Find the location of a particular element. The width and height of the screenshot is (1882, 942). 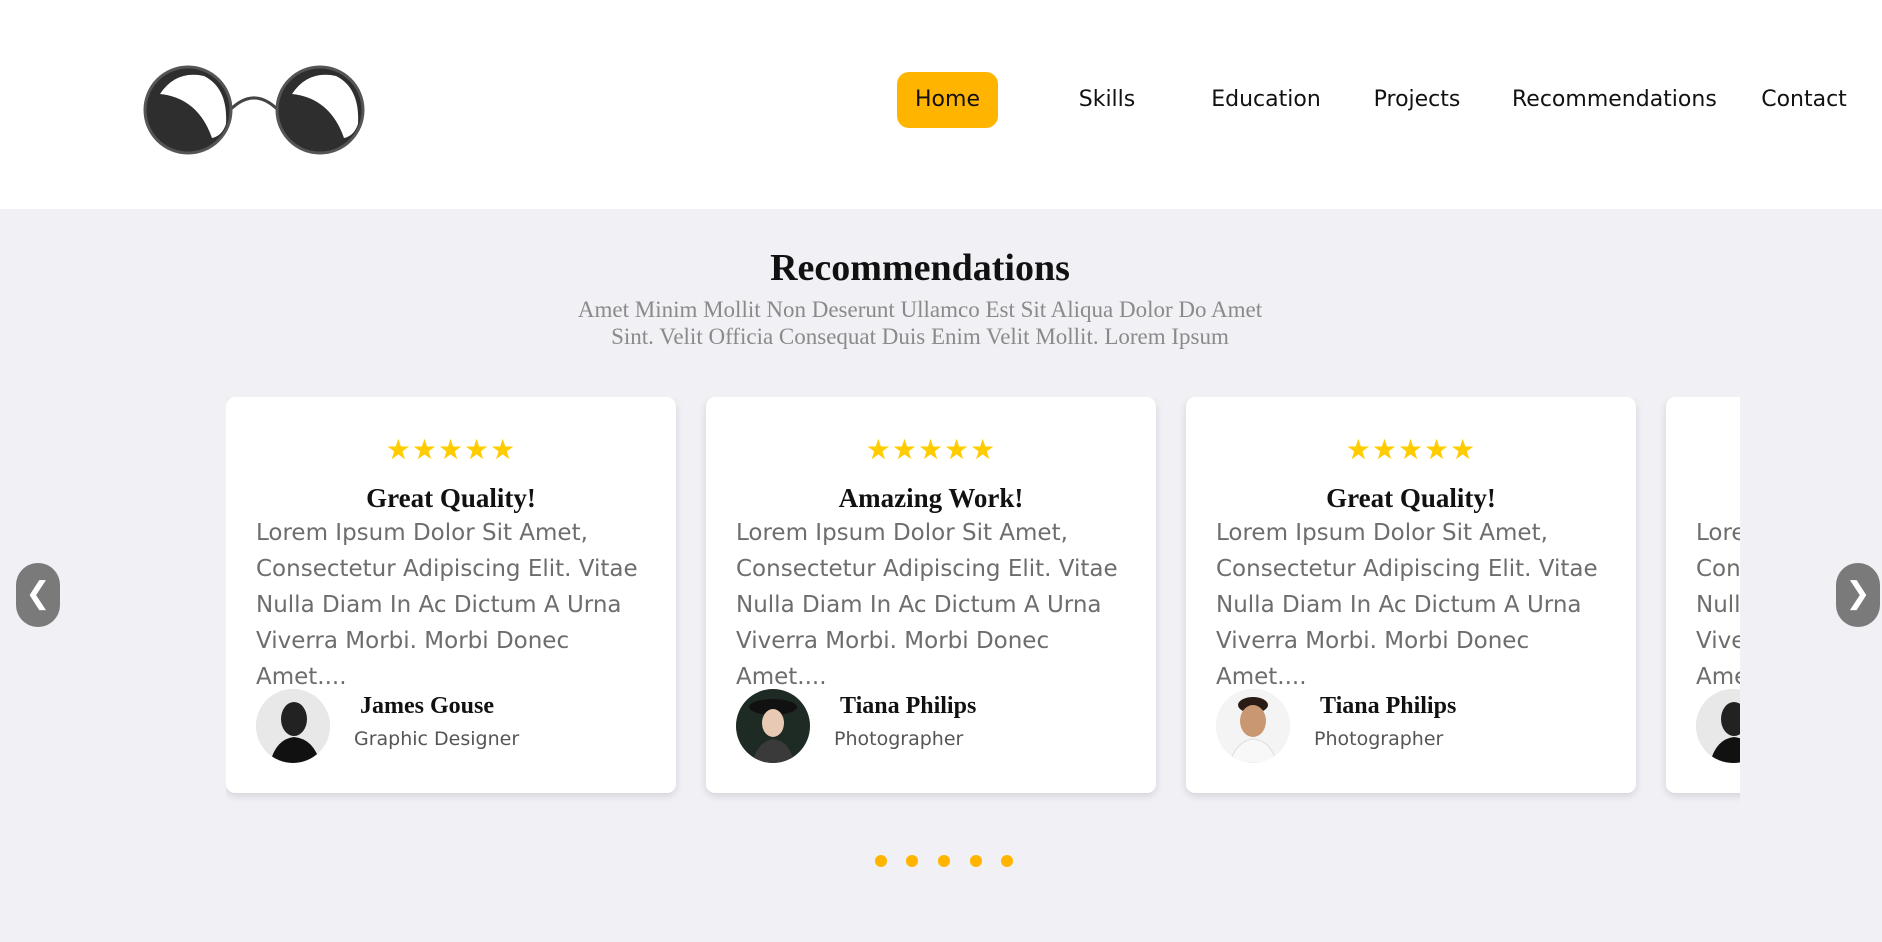

nav-skills: Skills is located at coordinates (1107, 100).